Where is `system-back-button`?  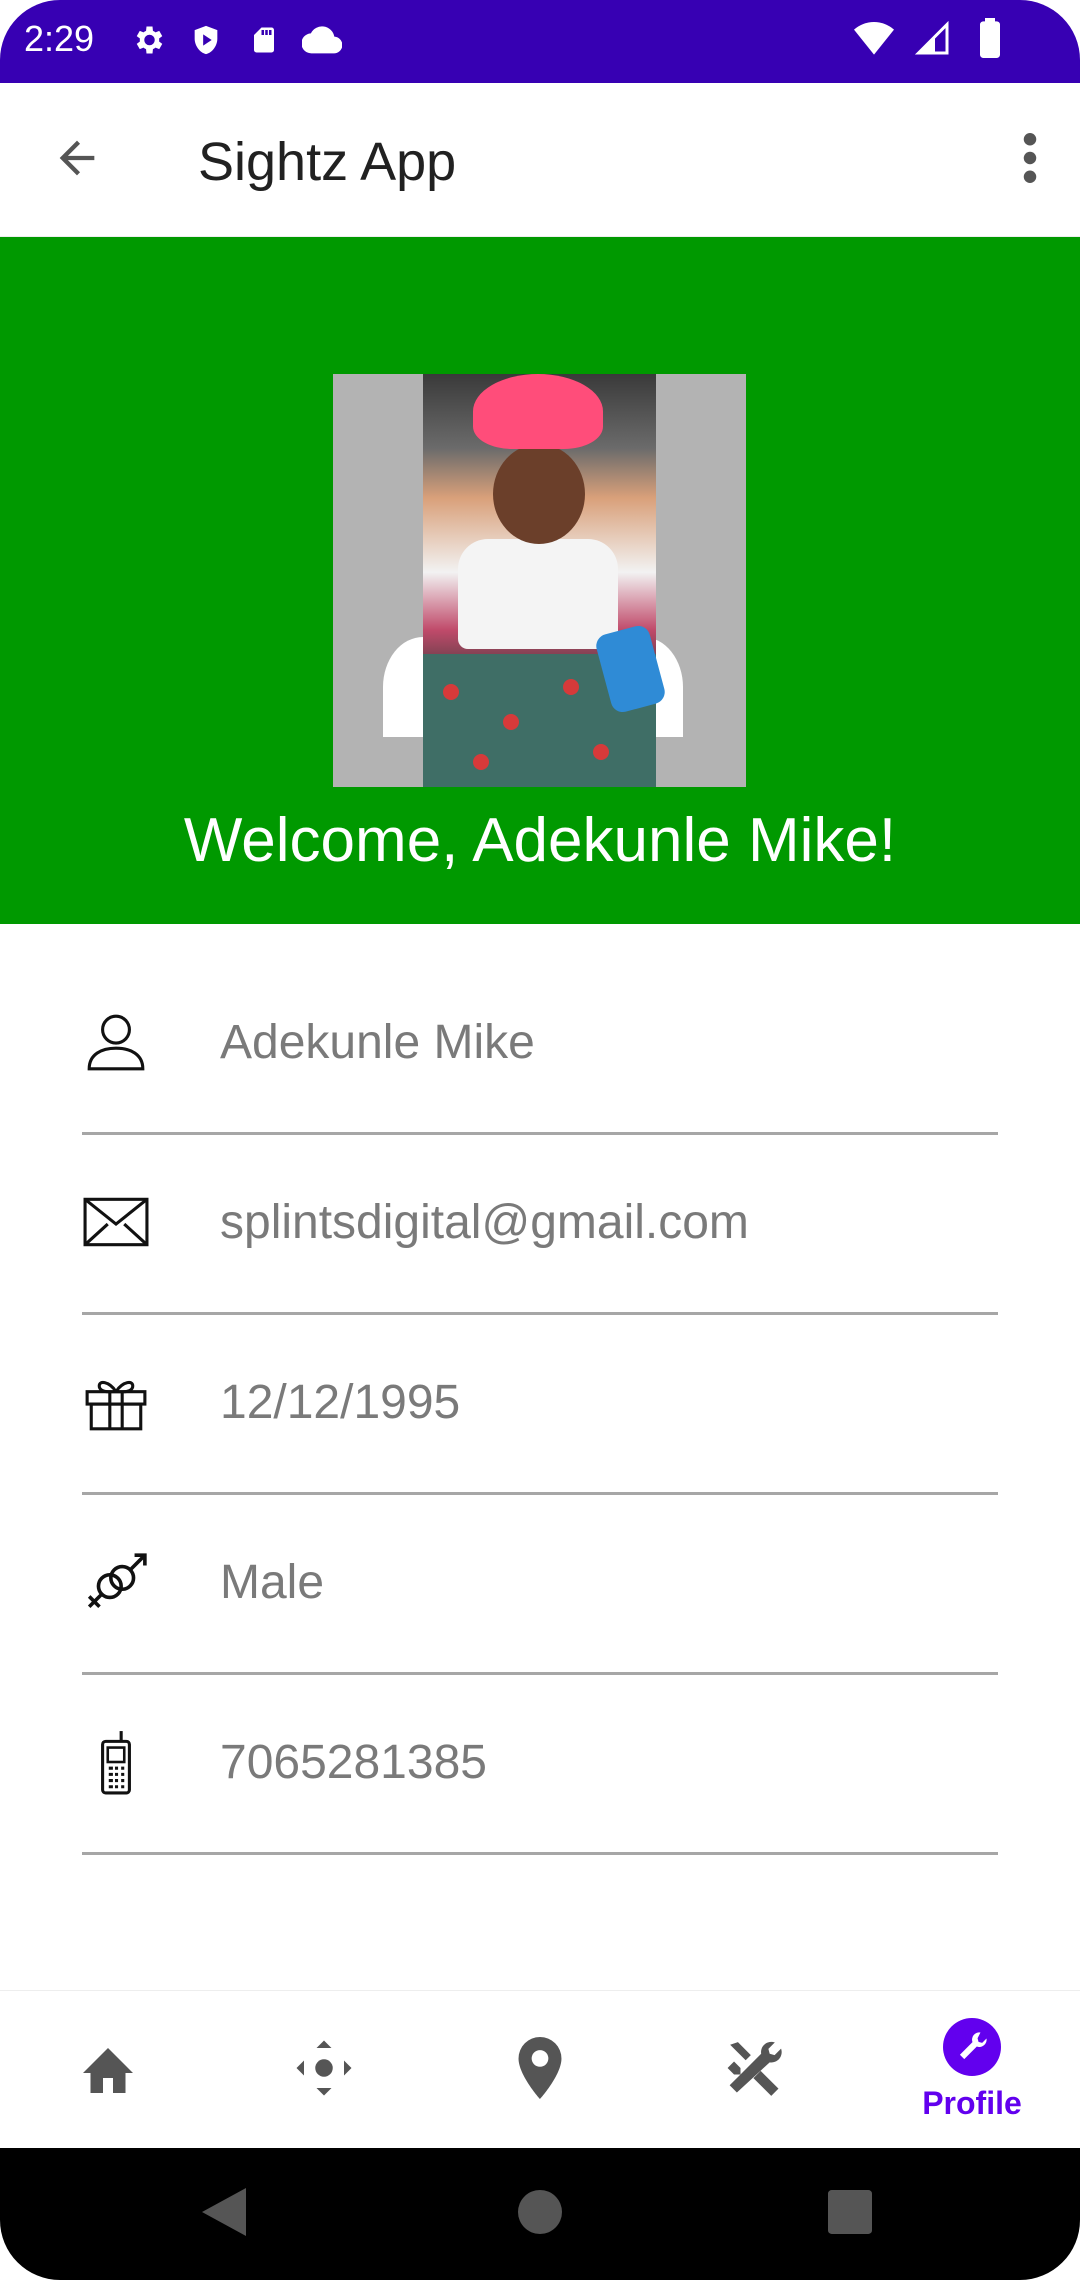
system-back-button is located at coordinates (224, 2214).